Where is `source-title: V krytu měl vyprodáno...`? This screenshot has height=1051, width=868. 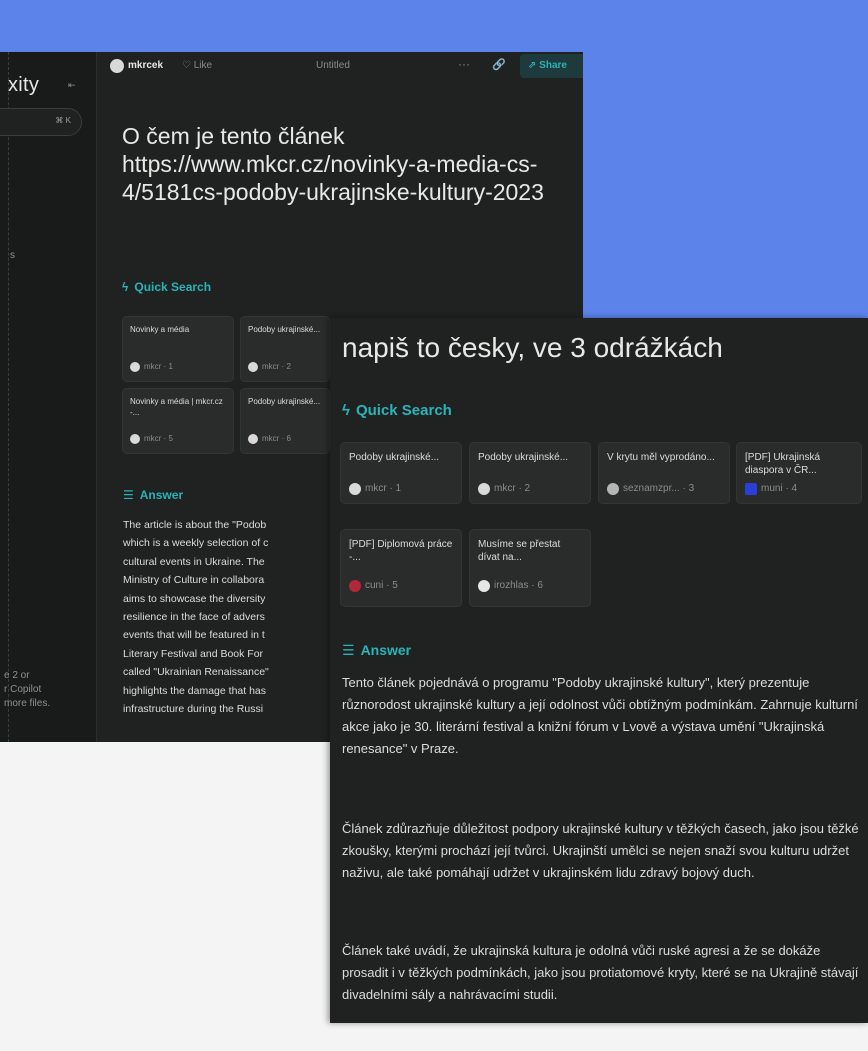
source-title: V krytu měl vyprodáno... is located at coordinates (661, 457).